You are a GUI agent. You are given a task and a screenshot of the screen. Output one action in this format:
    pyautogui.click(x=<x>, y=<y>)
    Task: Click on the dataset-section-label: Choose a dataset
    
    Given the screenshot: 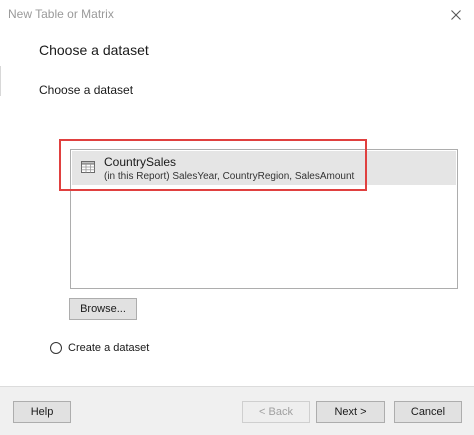 What is the action you would take?
    pyautogui.click(x=86, y=90)
    